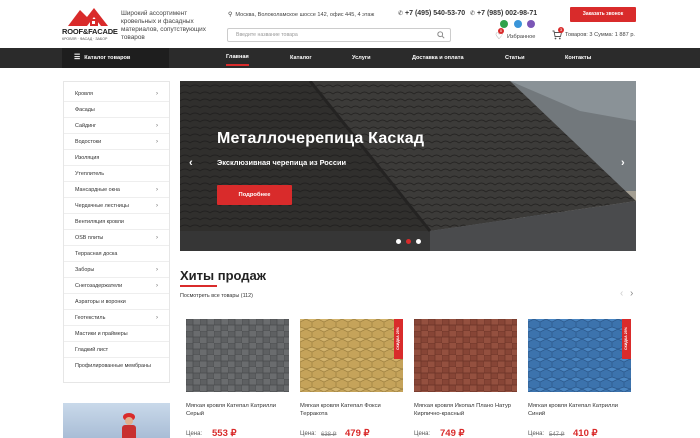 This screenshot has width=700, height=438. What do you see at coordinates (507, 13) in the screenshot?
I see `phone-2-text: +7 (985) 002-98-71` at bounding box center [507, 13].